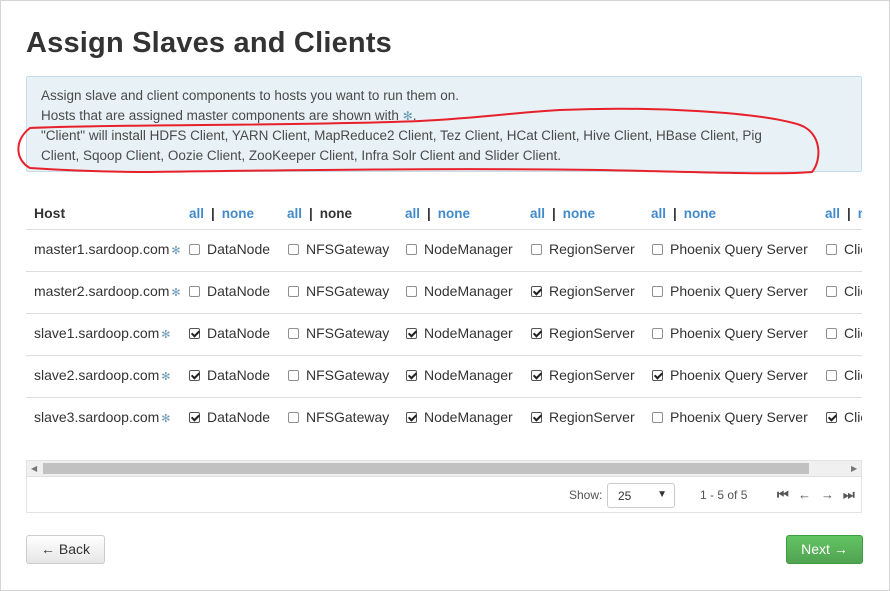 Image resolution: width=890 pixels, height=591 pixels. What do you see at coordinates (641, 495) in the screenshot?
I see `page-size-select: 25 ▼` at bounding box center [641, 495].